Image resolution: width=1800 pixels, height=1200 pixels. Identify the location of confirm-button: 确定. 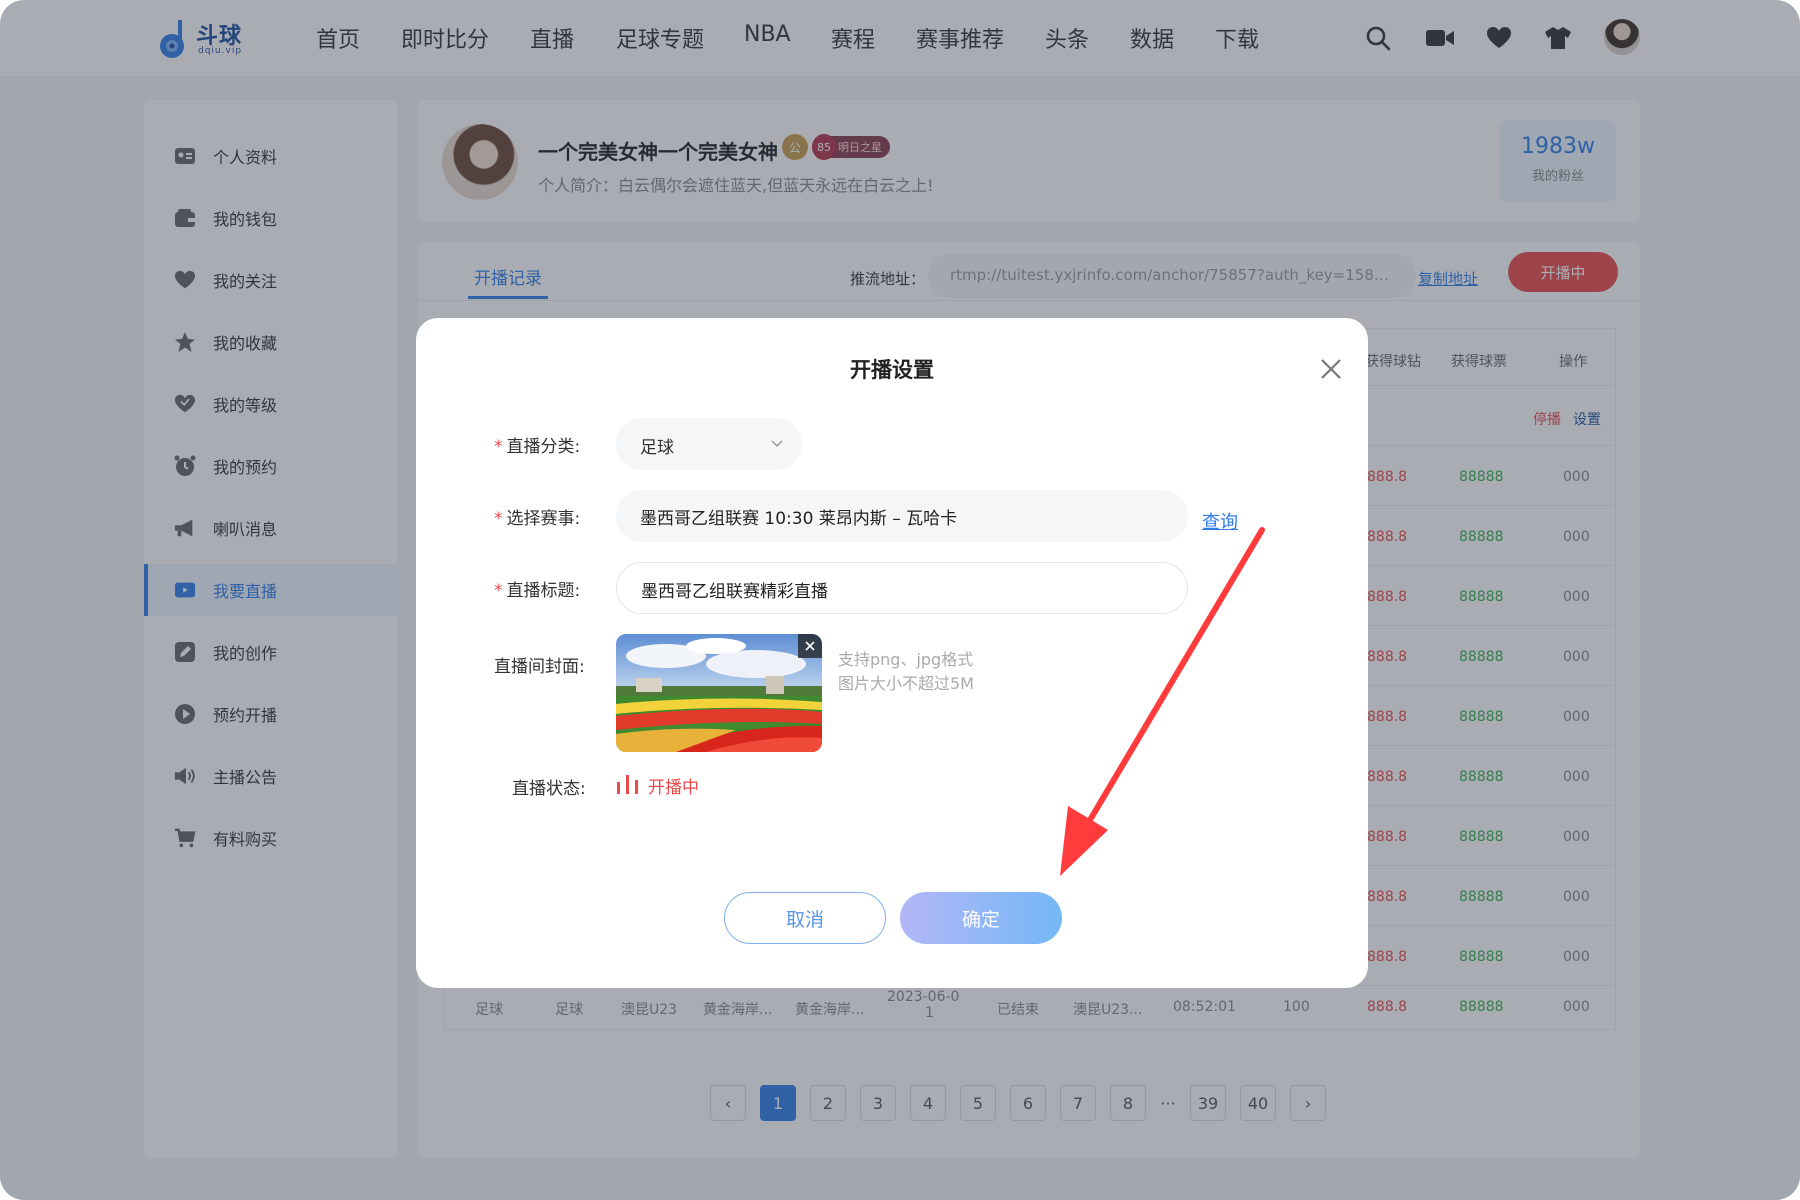
(981, 918).